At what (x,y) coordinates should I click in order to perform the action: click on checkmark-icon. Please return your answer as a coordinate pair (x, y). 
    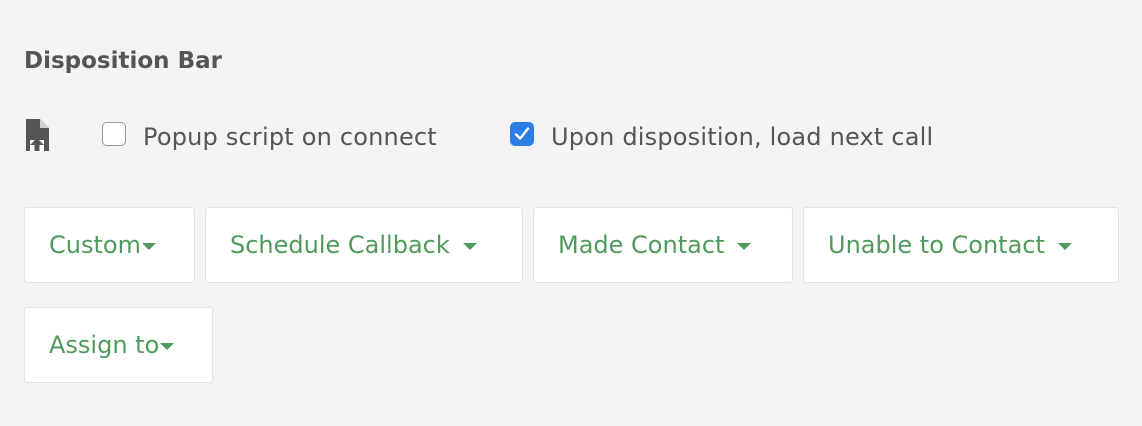
    Looking at the image, I should click on (522, 133).